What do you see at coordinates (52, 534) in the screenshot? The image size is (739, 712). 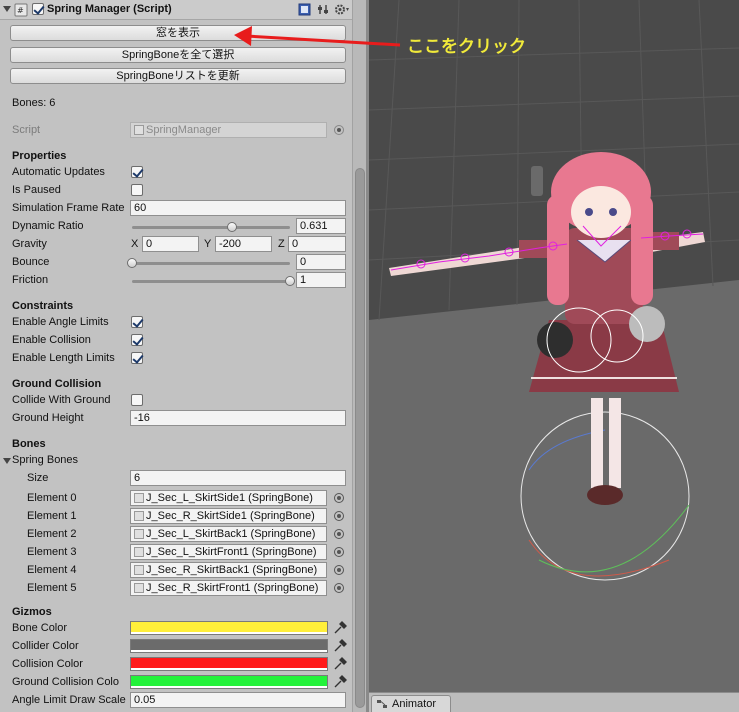 I see `spring-bone-element-label: Element 2` at bounding box center [52, 534].